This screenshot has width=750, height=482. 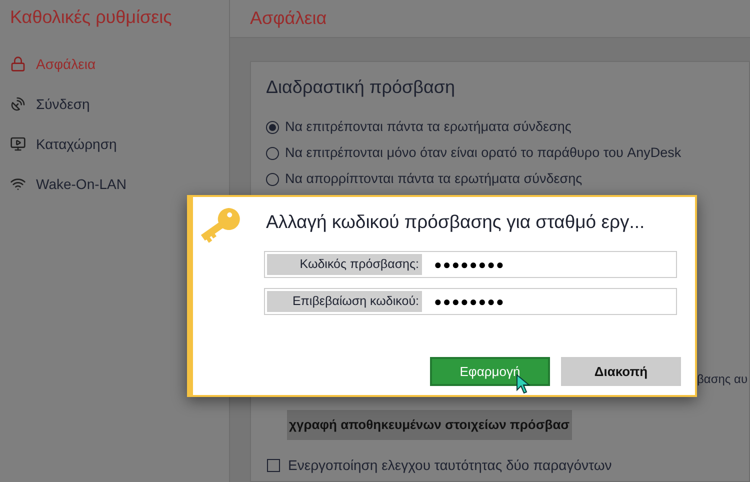 What do you see at coordinates (344, 264) in the screenshot?
I see `field-label: Κωδικός πρόσβασης:` at bounding box center [344, 264].